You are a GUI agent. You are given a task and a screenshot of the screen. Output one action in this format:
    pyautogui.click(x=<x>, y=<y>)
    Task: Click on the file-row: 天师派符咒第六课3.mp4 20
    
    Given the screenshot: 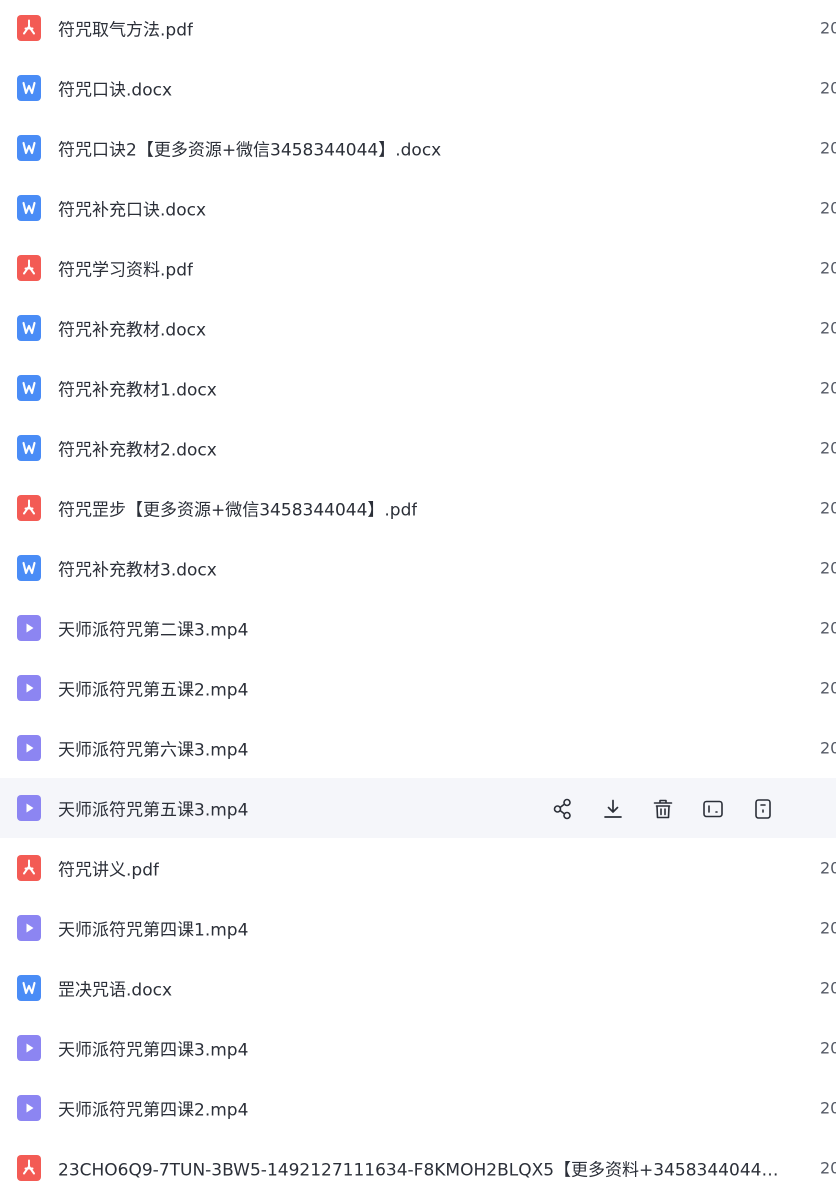 What is the action you would take?
    pyautogui.click(x=418, y=748)
    